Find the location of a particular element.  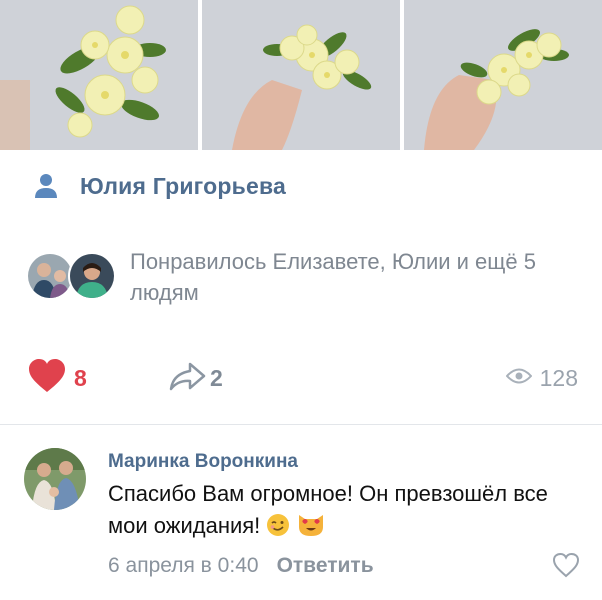

shares-count: 2 is located at coordinates (216, 377).